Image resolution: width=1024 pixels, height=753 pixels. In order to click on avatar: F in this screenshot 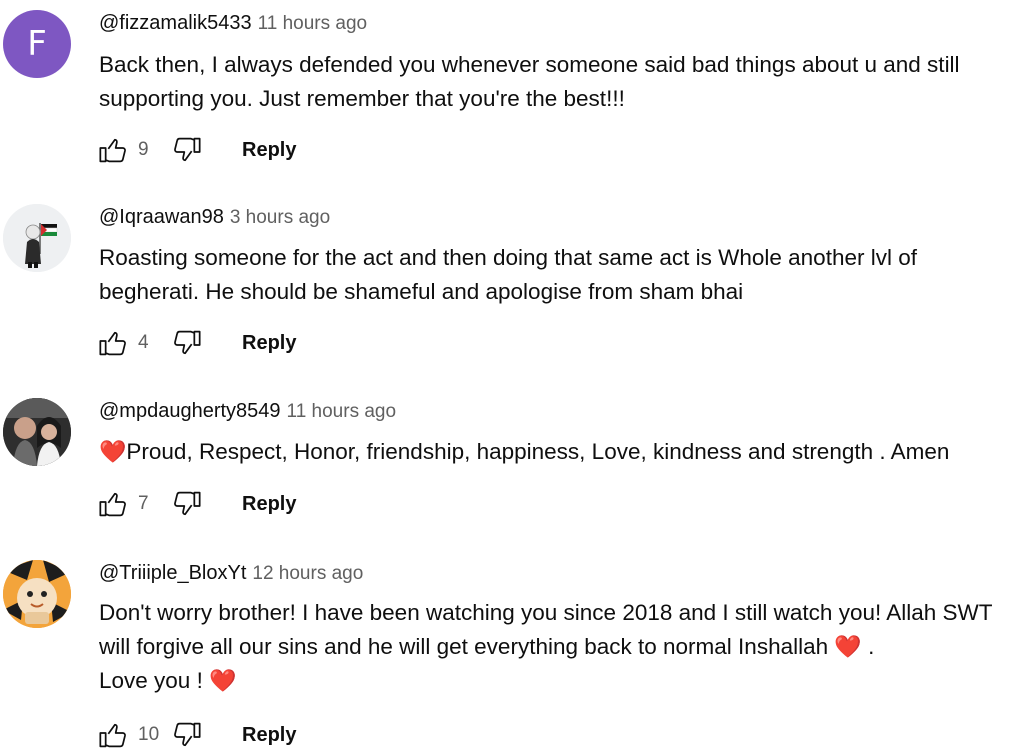, I will do `click(37, 44)`.